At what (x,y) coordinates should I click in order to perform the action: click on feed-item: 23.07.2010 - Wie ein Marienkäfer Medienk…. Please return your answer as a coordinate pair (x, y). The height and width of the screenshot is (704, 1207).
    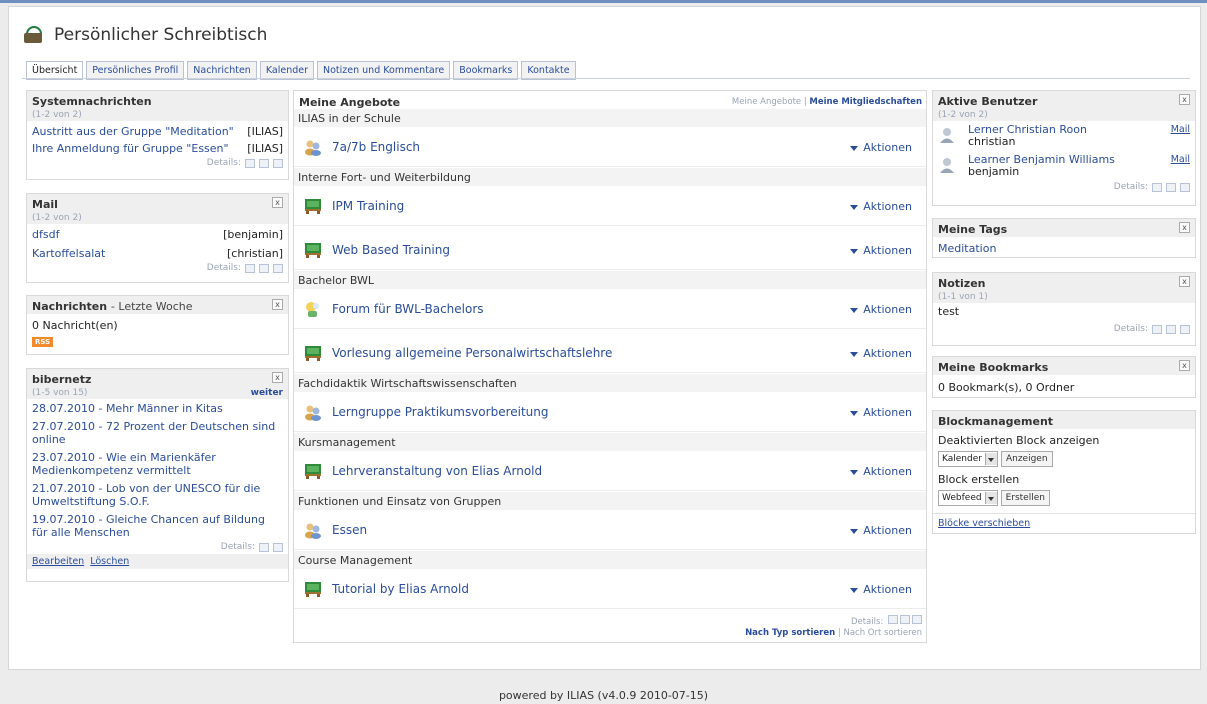
    Looking at the image, I should click on (157, 463).